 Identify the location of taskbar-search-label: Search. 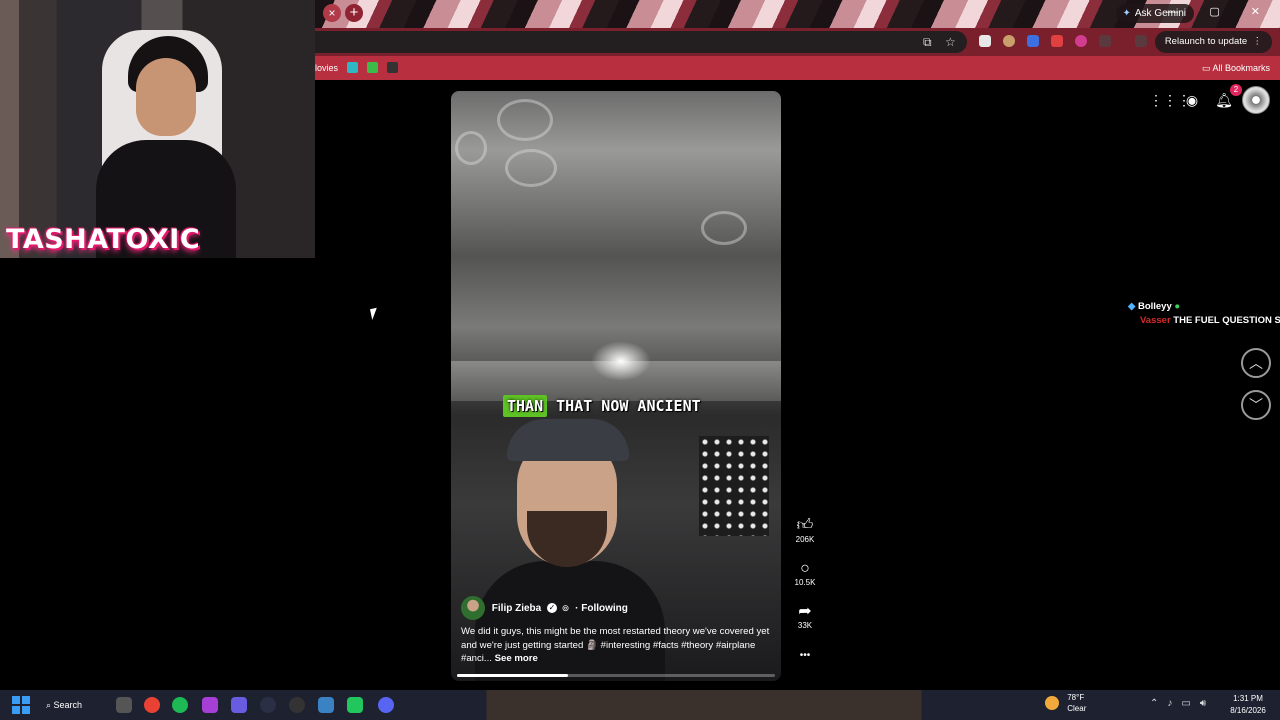
(68, 705).